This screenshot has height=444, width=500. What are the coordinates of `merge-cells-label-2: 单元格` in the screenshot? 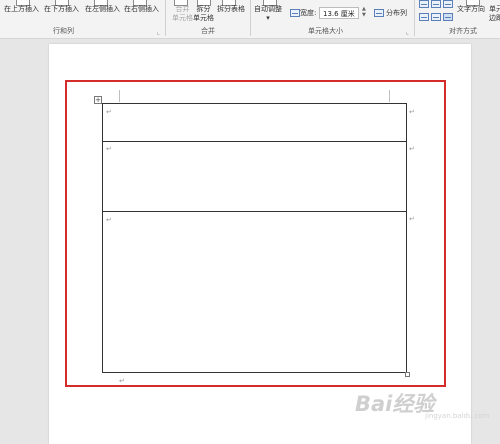 It's located at (182, 18).